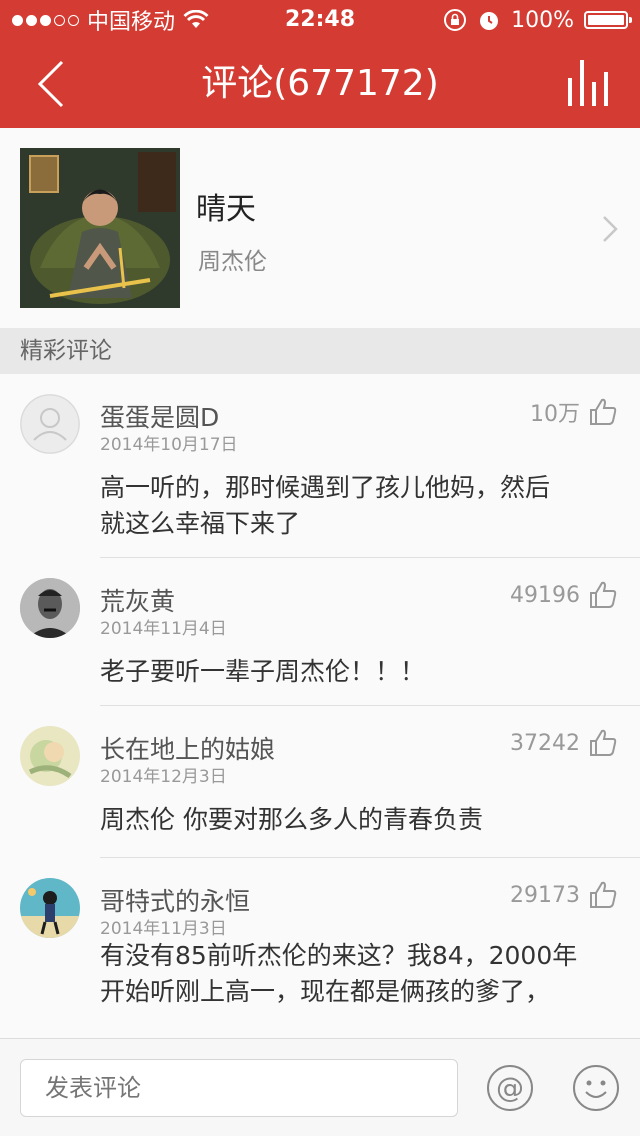  I want to click on like-count: 10万, so click(555, 414).